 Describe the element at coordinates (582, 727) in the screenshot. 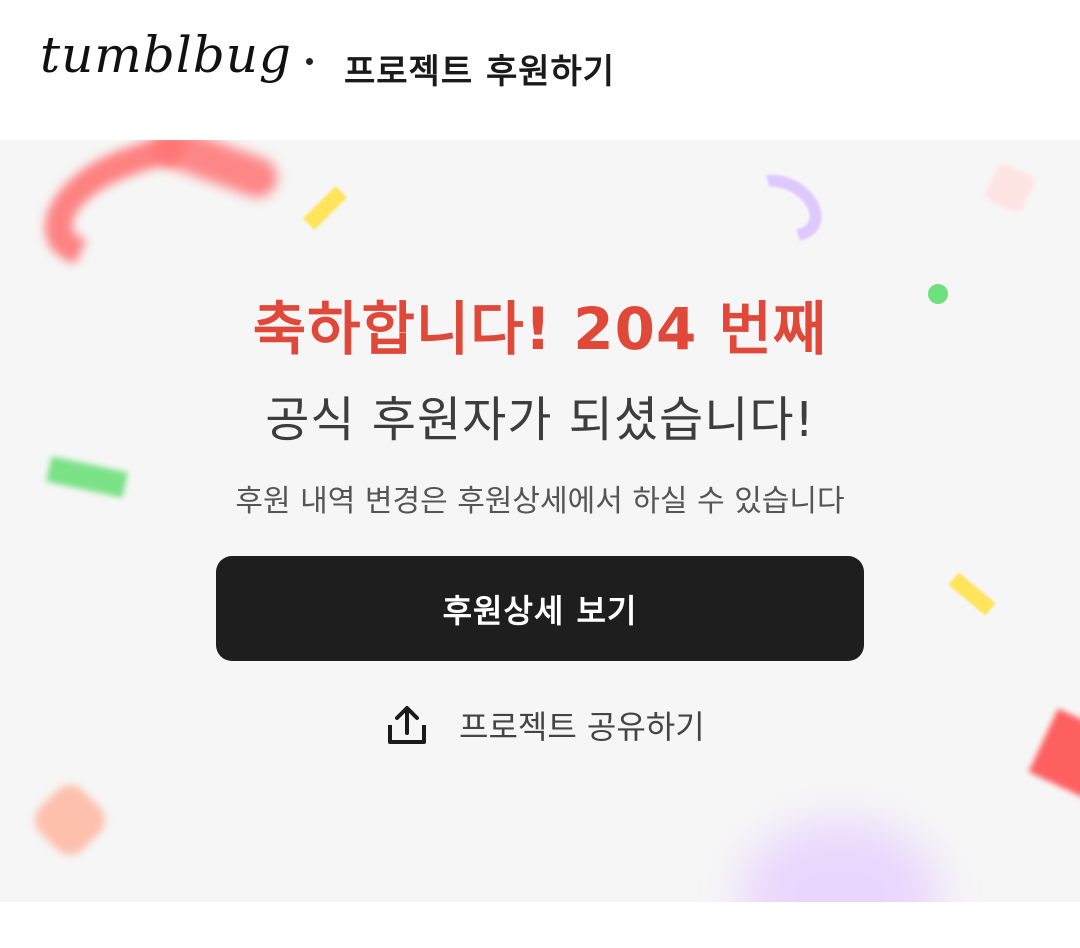

I see `share-project-label: 프로젝트 공유하기` at that location.